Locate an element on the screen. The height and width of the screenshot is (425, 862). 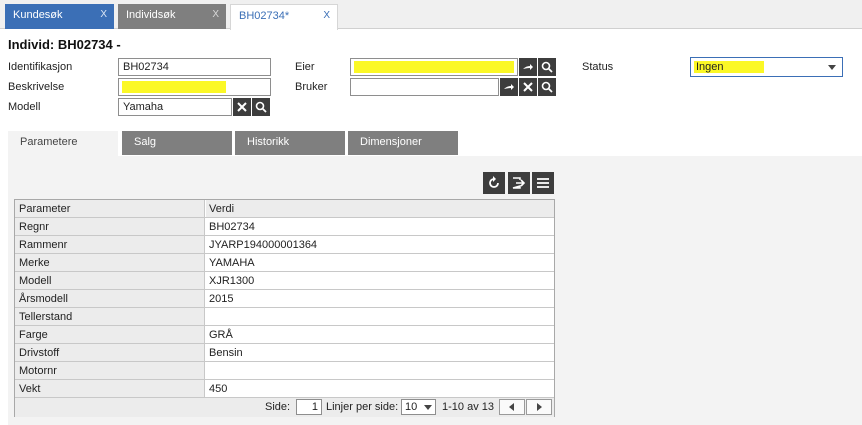
bruker-field is located at coordinates (424, 87).